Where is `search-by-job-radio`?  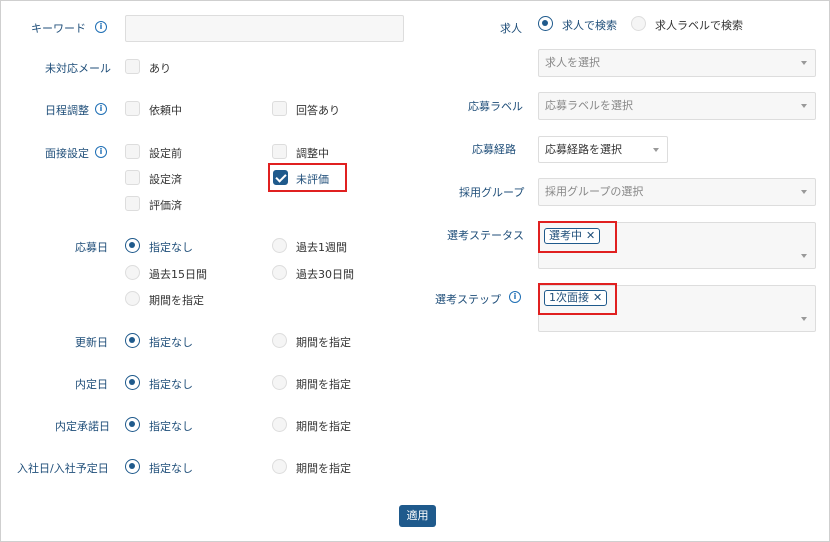 search-by-job-radio is located at coordinates (545, 23).